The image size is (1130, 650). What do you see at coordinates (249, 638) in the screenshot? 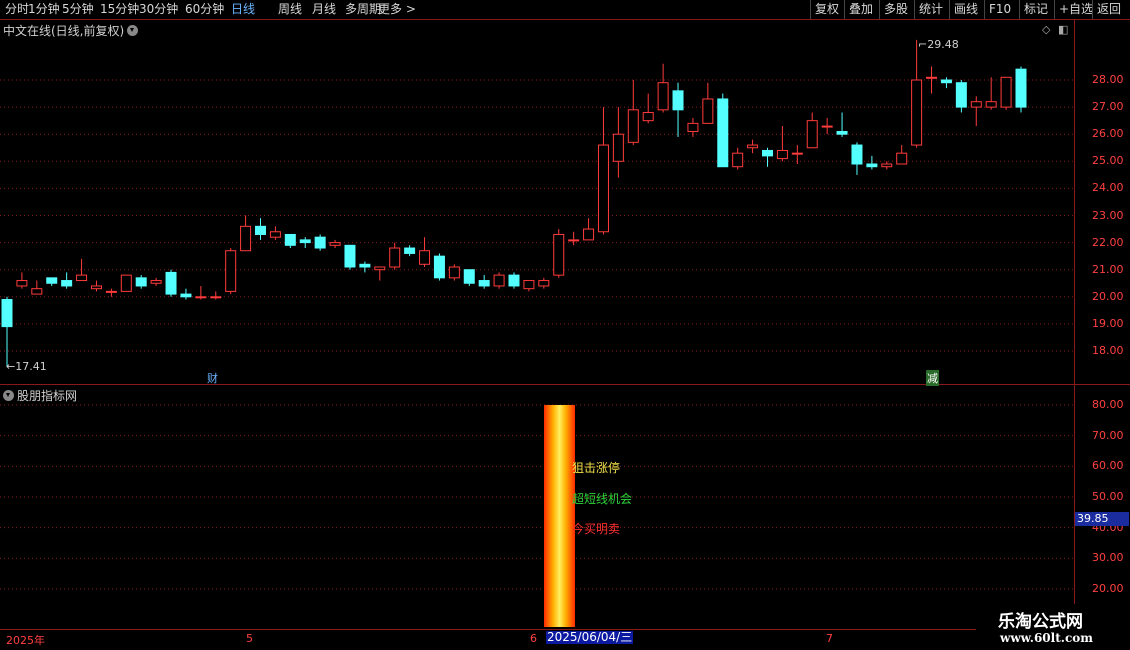
I see `time-label-may: 5` at bounding box center [249, 638].